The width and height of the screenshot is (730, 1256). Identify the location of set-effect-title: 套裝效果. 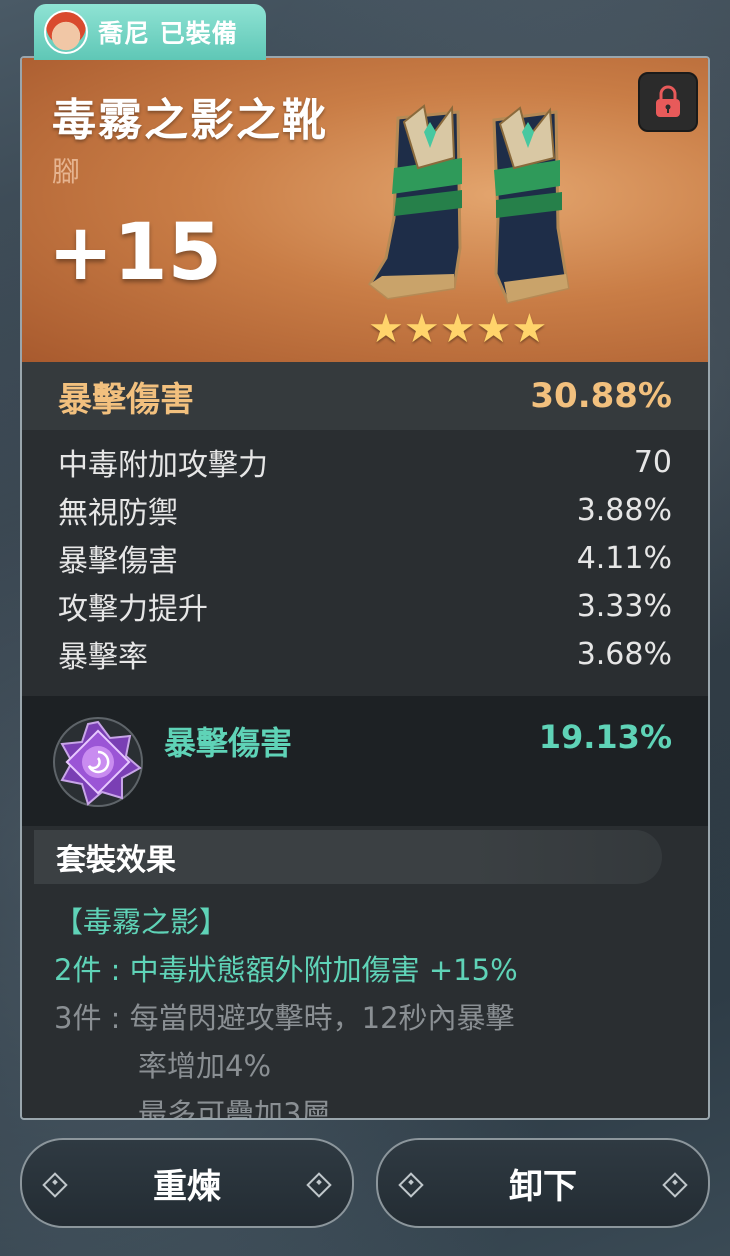
(116, 860).